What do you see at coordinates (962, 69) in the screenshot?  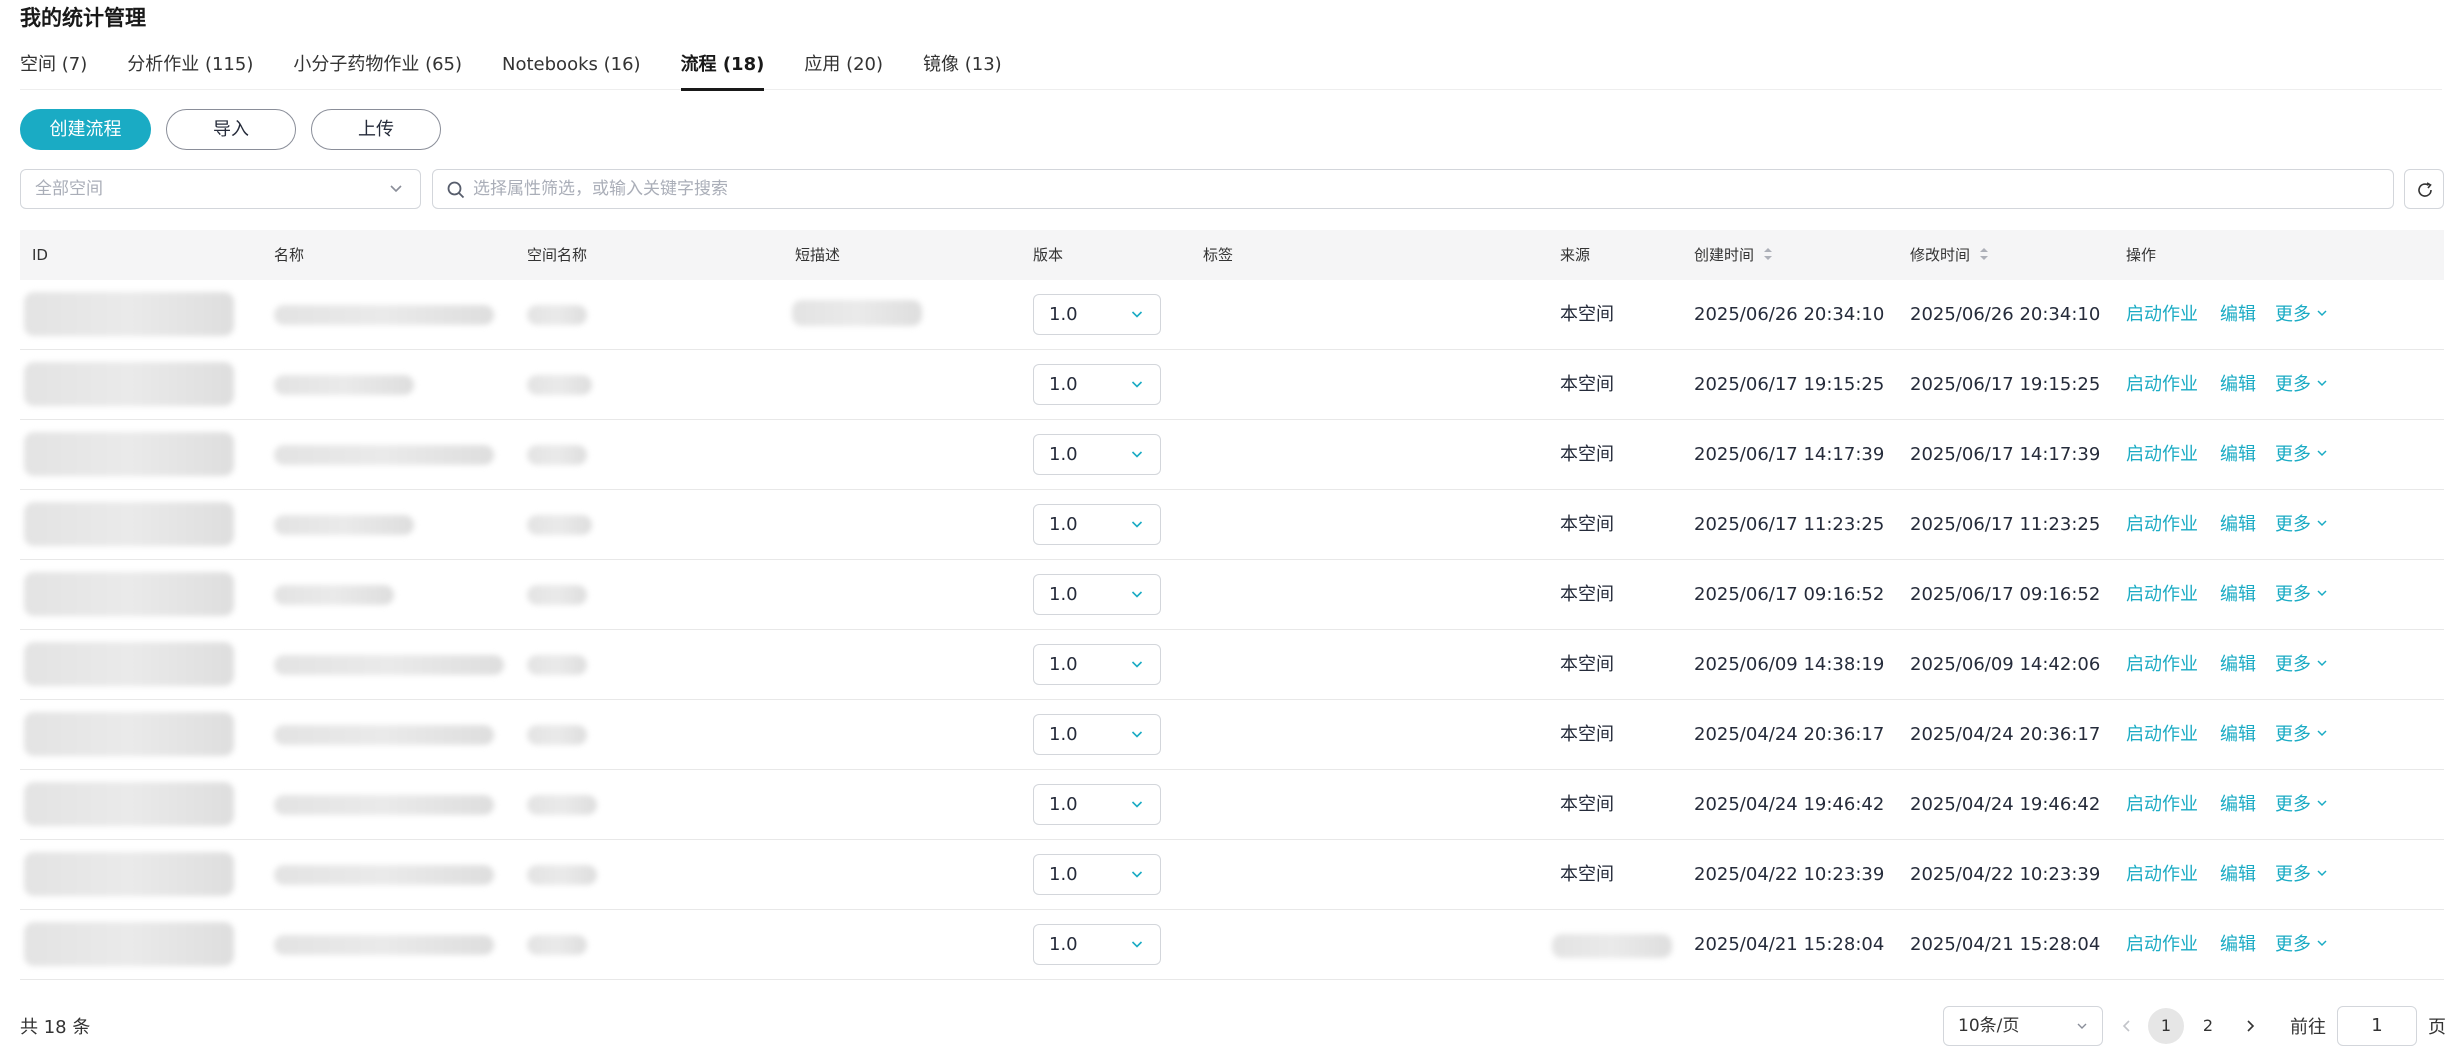 I see `tab-images: 镜像 (13)` at bounding box center [962, 69].